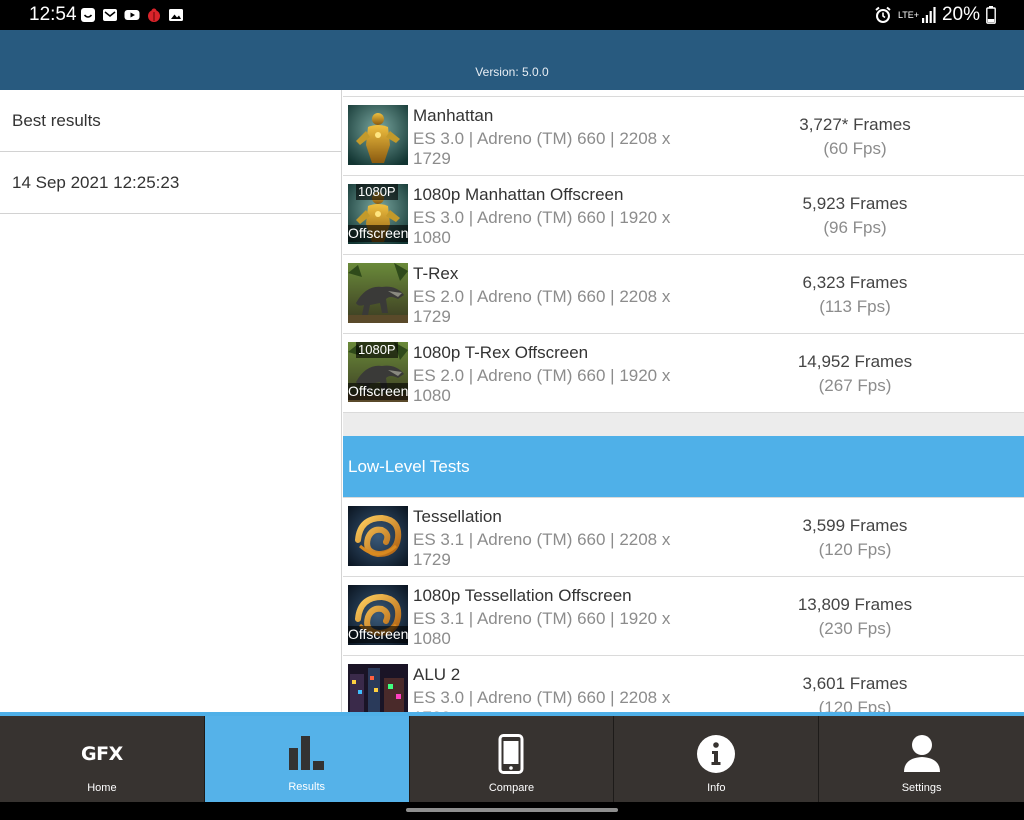 This screenshot has width=1024, height=820. Describe the element at coordinates (501, 352) in the screenshot. I see `test-title: 1080p T-Rex Offscreen` at that location.